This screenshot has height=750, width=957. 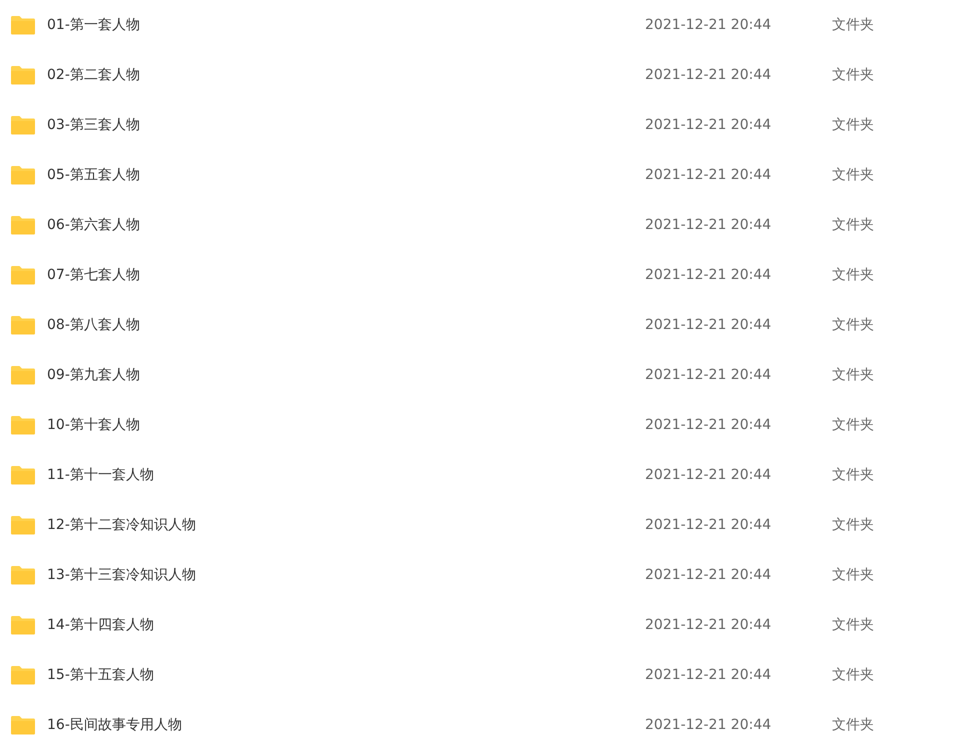 What do you see at coordinates (346, 225) in the screenshot?
I see `file-name: 06-第六套人物` at bounding box center [346, 225].